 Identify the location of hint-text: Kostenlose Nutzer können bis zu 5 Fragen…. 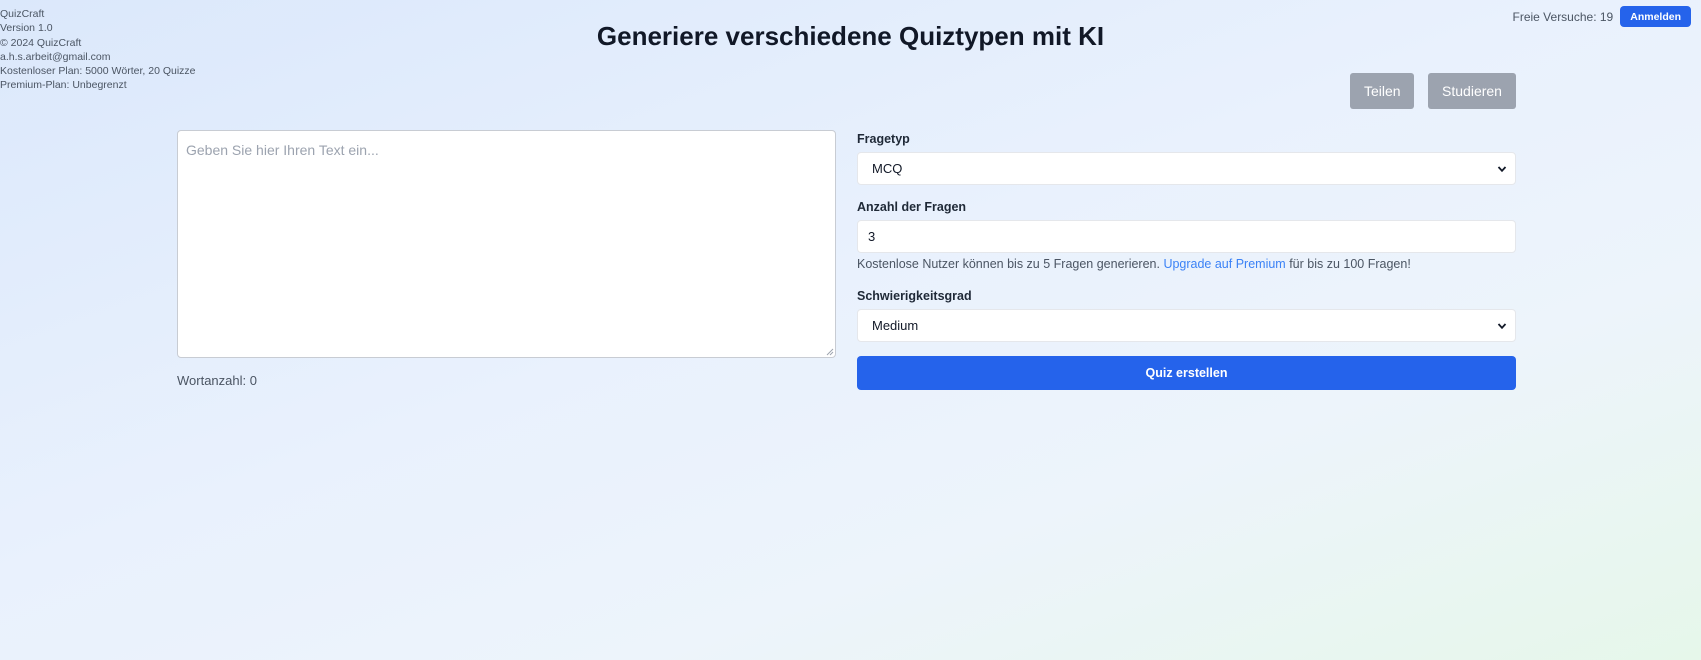
(1010, 264).